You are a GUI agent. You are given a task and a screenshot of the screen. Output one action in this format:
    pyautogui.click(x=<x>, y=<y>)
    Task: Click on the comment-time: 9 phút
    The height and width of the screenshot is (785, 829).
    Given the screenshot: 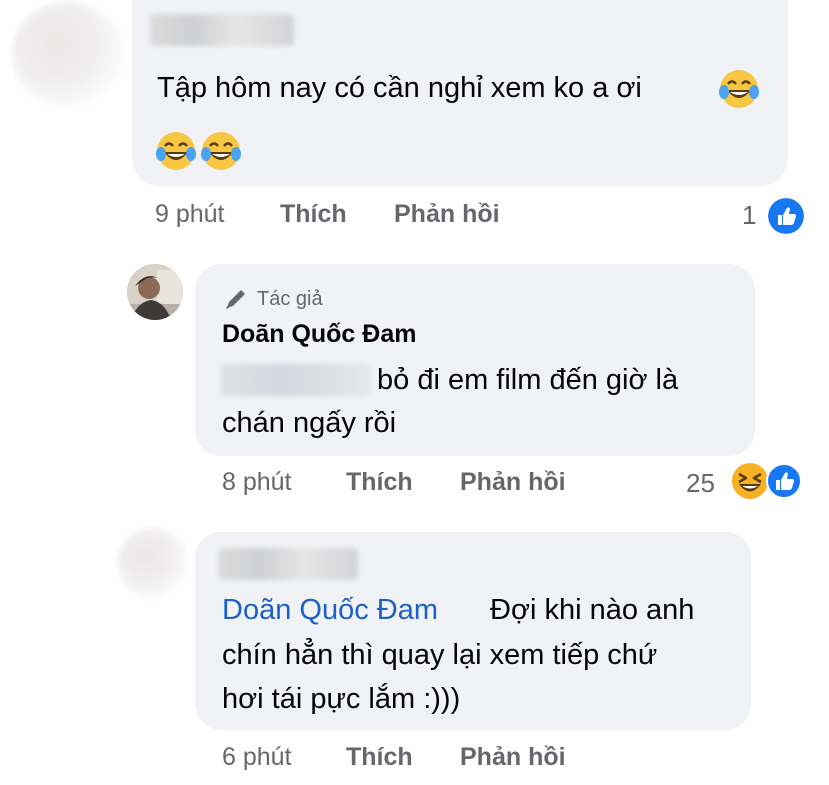 What is the action you would take?
    pyautogui.click(x=190, y=214)
    